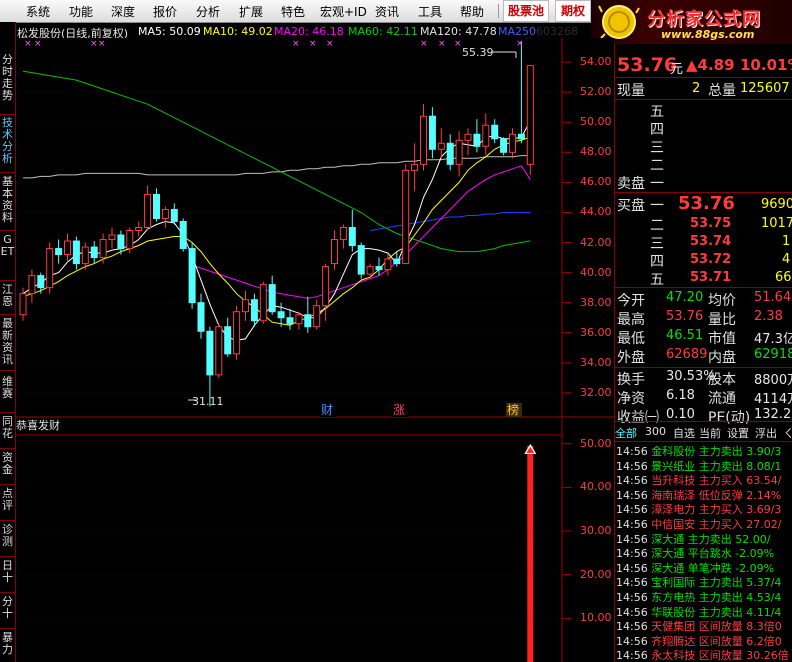 Image resolution: width=792 pixels, height=662 pixels. I want to click on tab-daily-ten: 日十, so click(7, 572).